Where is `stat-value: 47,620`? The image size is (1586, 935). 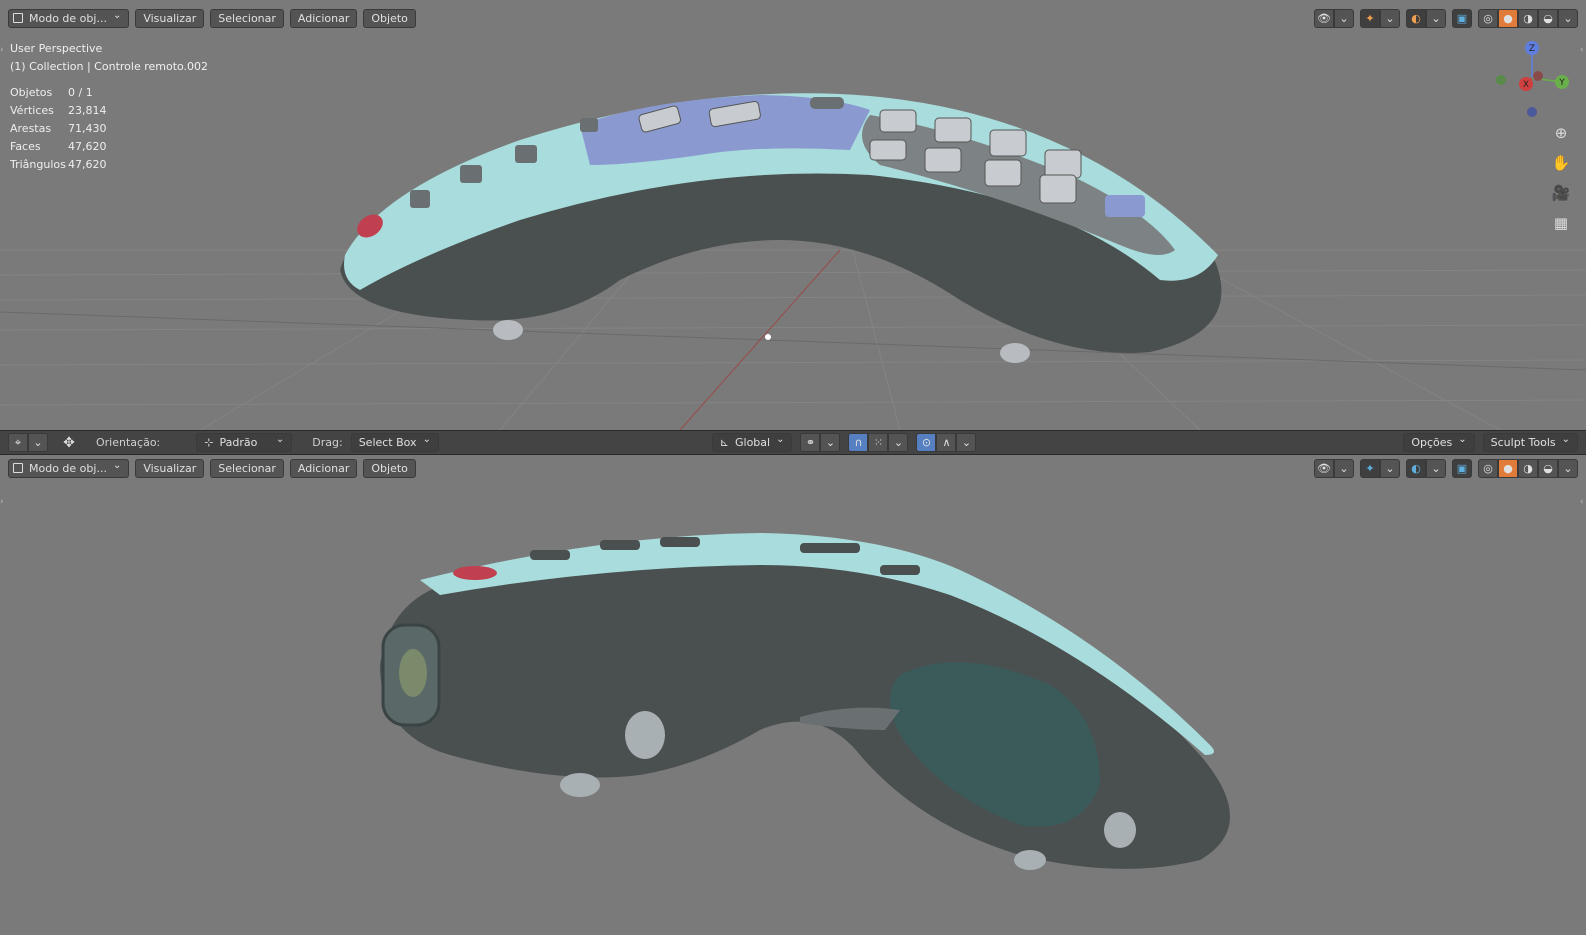
stat-value: 47,620 is located at coordinates (87, 146).